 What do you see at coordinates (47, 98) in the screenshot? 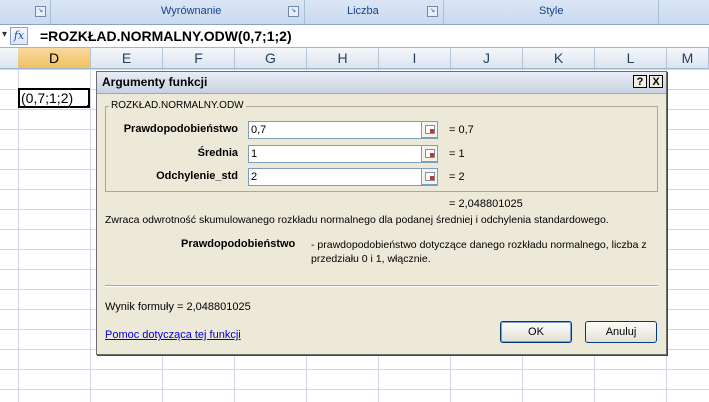
I see `active-cell-text: (0,7;1;2)` at bounding box center [47, 98].